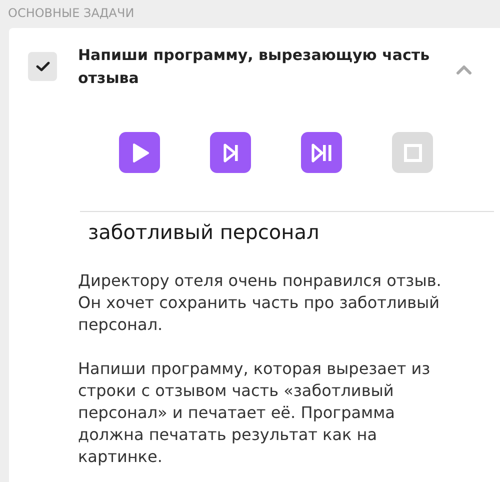 The height and width of the screenshot is (482, 500). I want to click on step-pause-button, so click(321, 152).